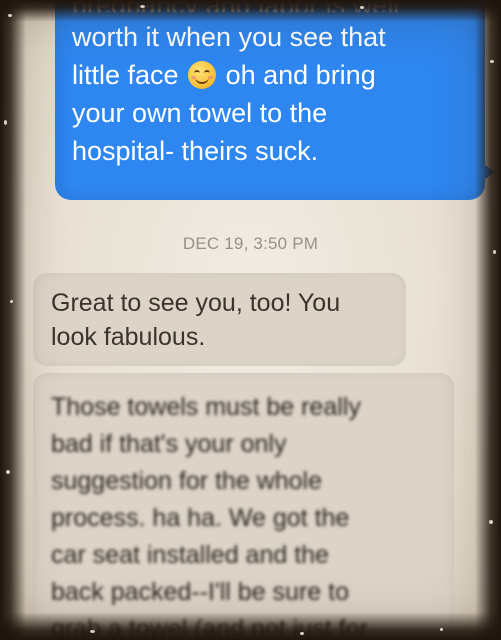  What do you see at coordinates (206, 407) in the screenshot?
I see `message-line: Those towels must be really` at bounding box center [206, 407].